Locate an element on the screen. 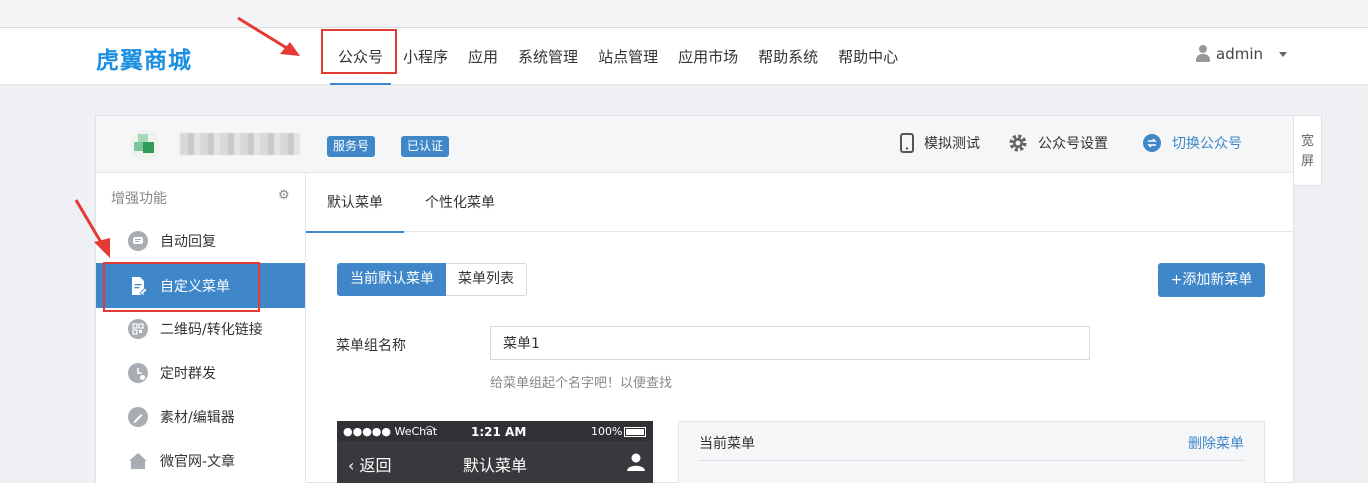 The height and width of the screenshot is (483, 1368). chat-bubble-icon is located at coordinates (138, 241).